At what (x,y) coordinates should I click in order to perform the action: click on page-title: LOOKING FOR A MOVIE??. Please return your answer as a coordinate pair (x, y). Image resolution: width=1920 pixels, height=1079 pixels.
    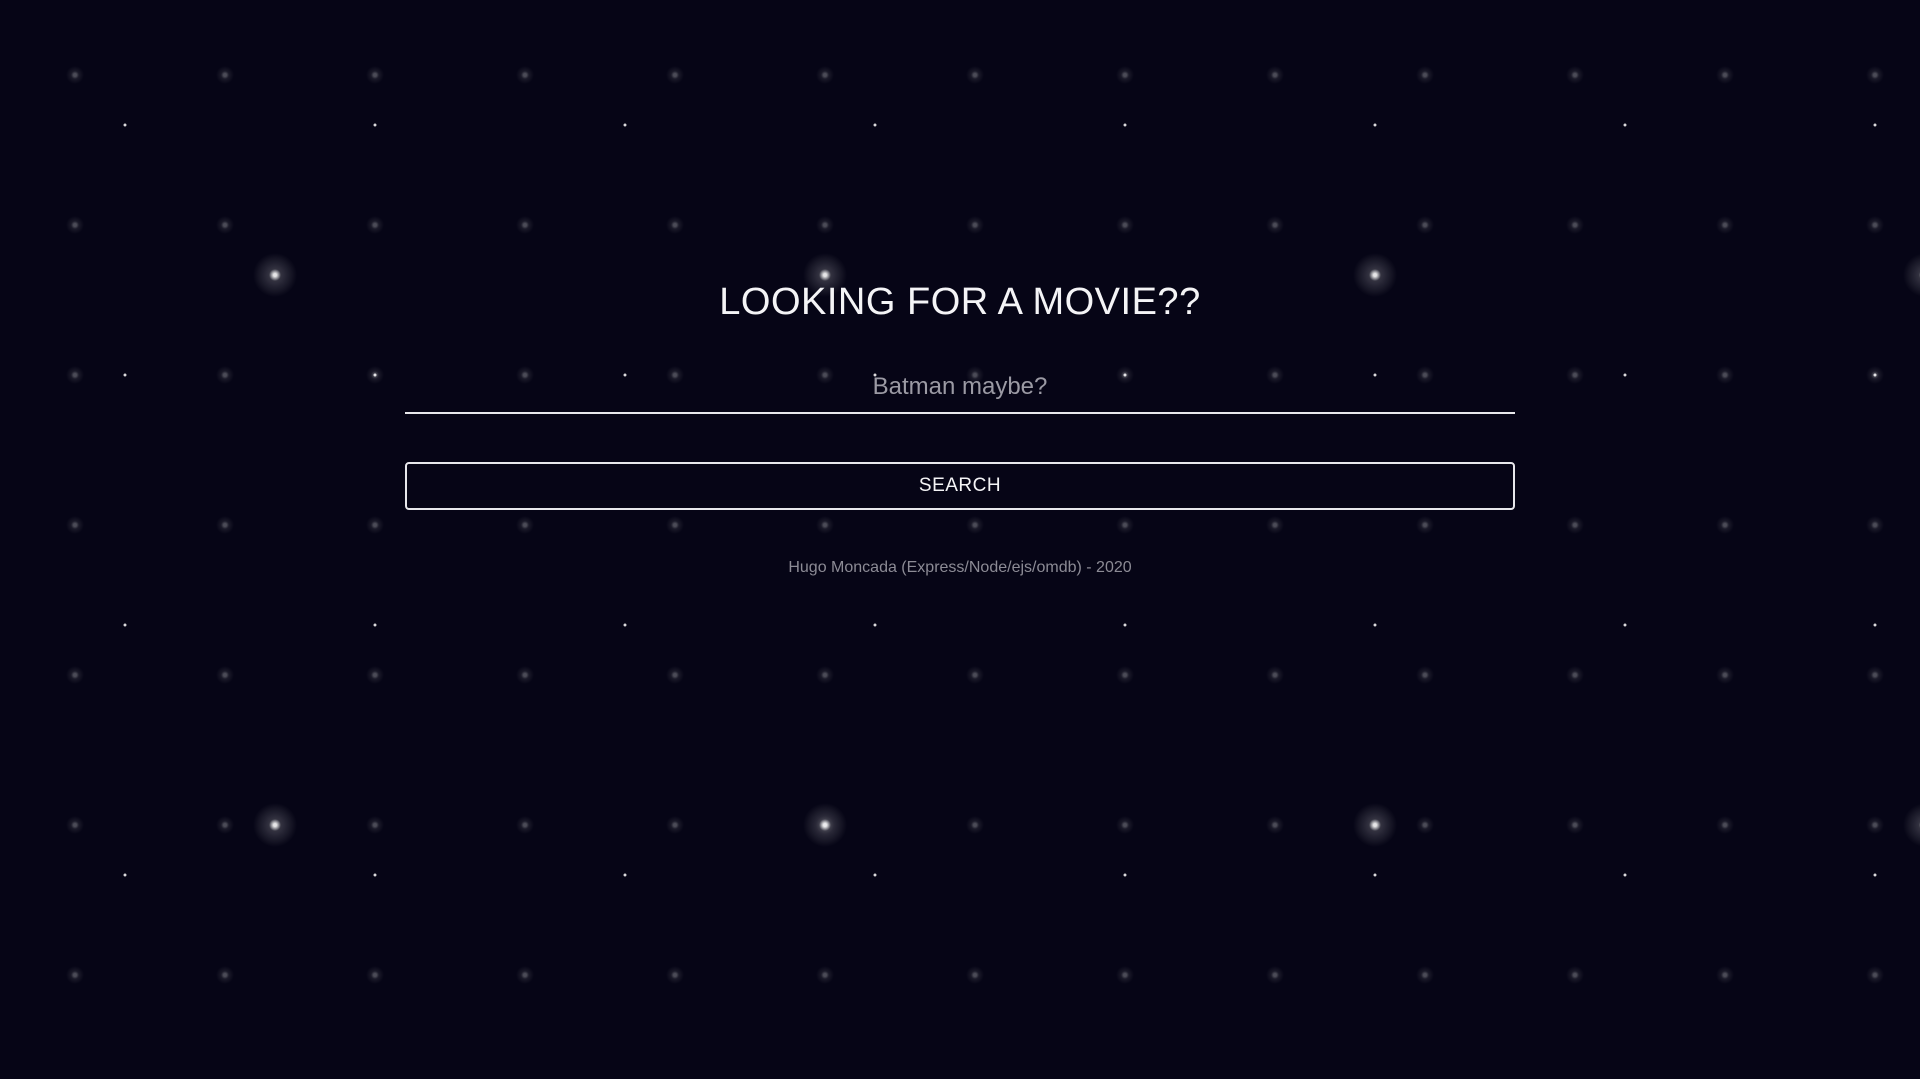
    Looking at the image, I should click on (960, 302).